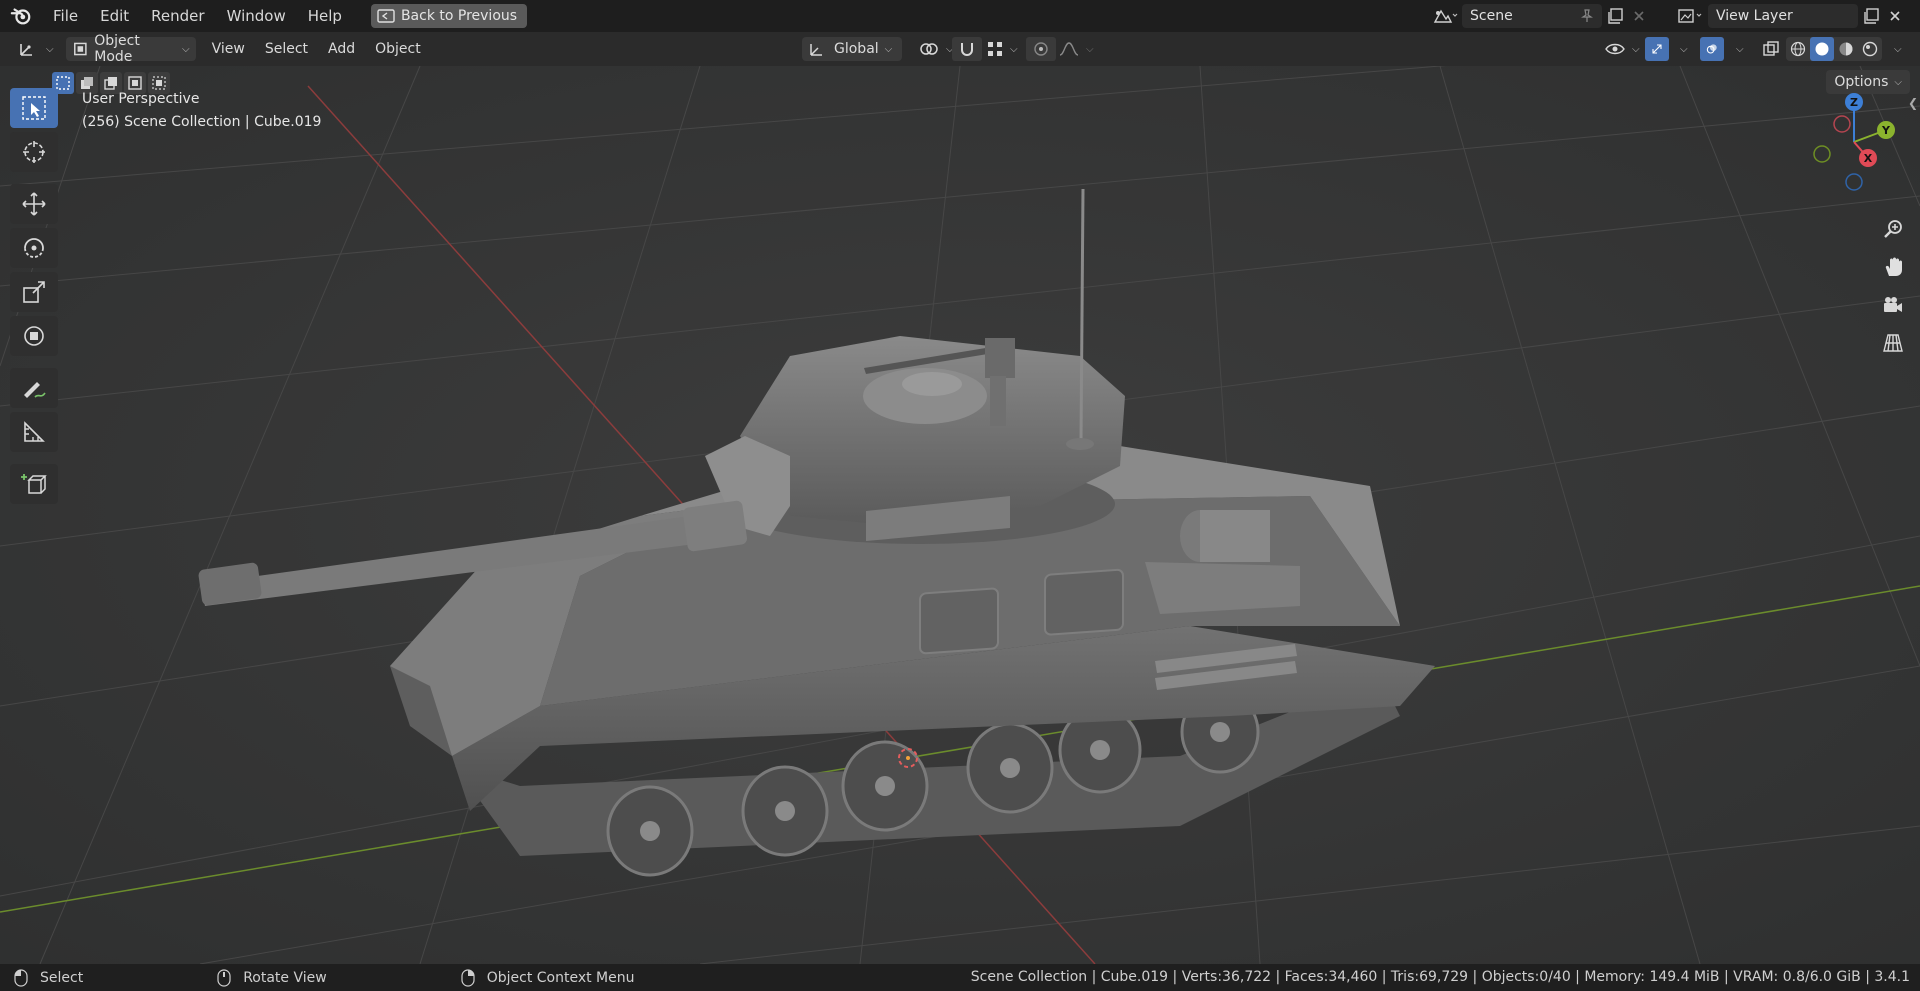 The width and height of the screenshot is (1920, 991). I want to click on annotate-tool, so click(34, 388).